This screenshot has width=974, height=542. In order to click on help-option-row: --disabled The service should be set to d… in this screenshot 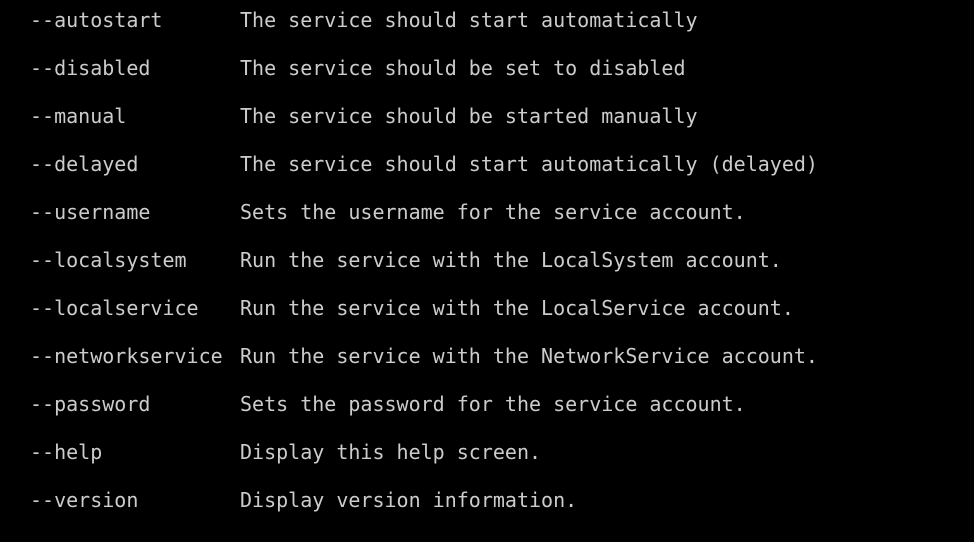, I will do `click(487, 68)`.